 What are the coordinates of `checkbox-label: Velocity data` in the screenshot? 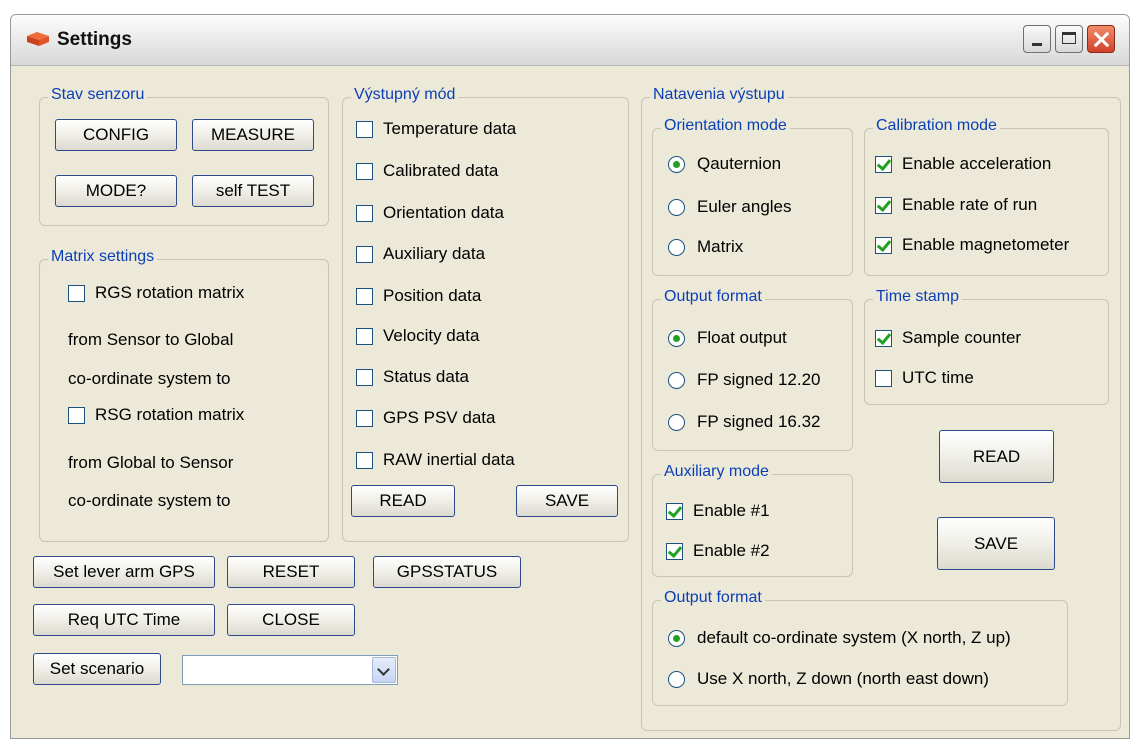 It's located at (431, 335).